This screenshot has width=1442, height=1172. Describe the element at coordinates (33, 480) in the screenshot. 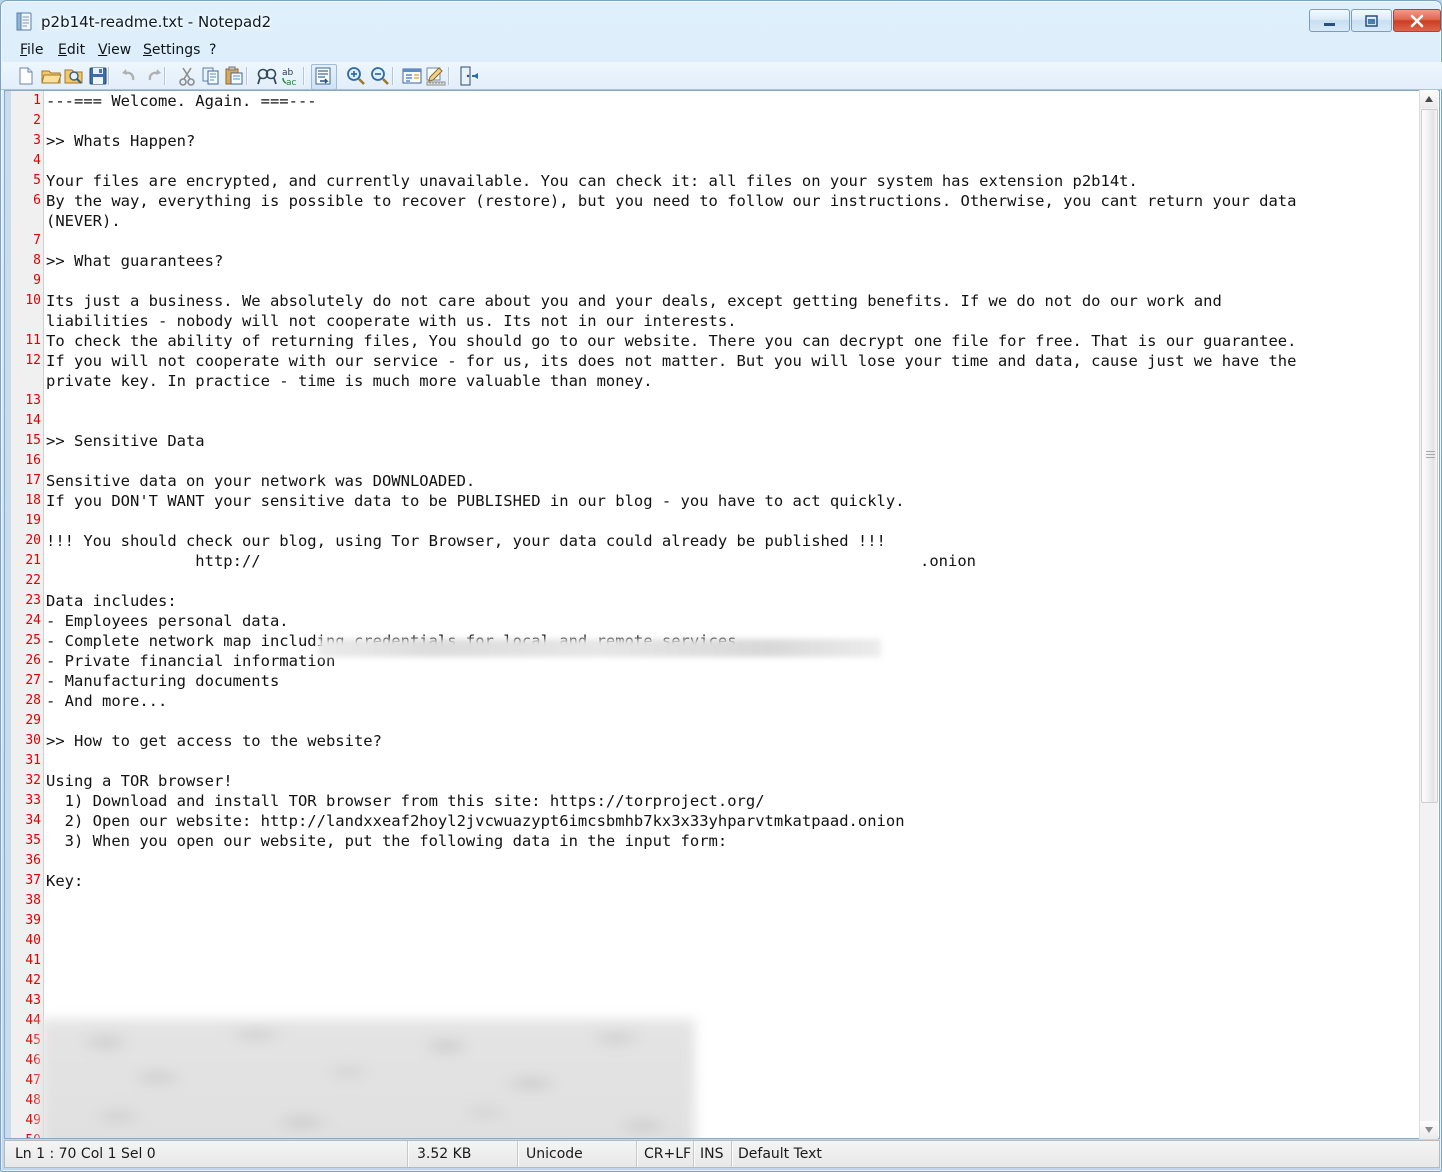

I see `line-number: 17` at that location.